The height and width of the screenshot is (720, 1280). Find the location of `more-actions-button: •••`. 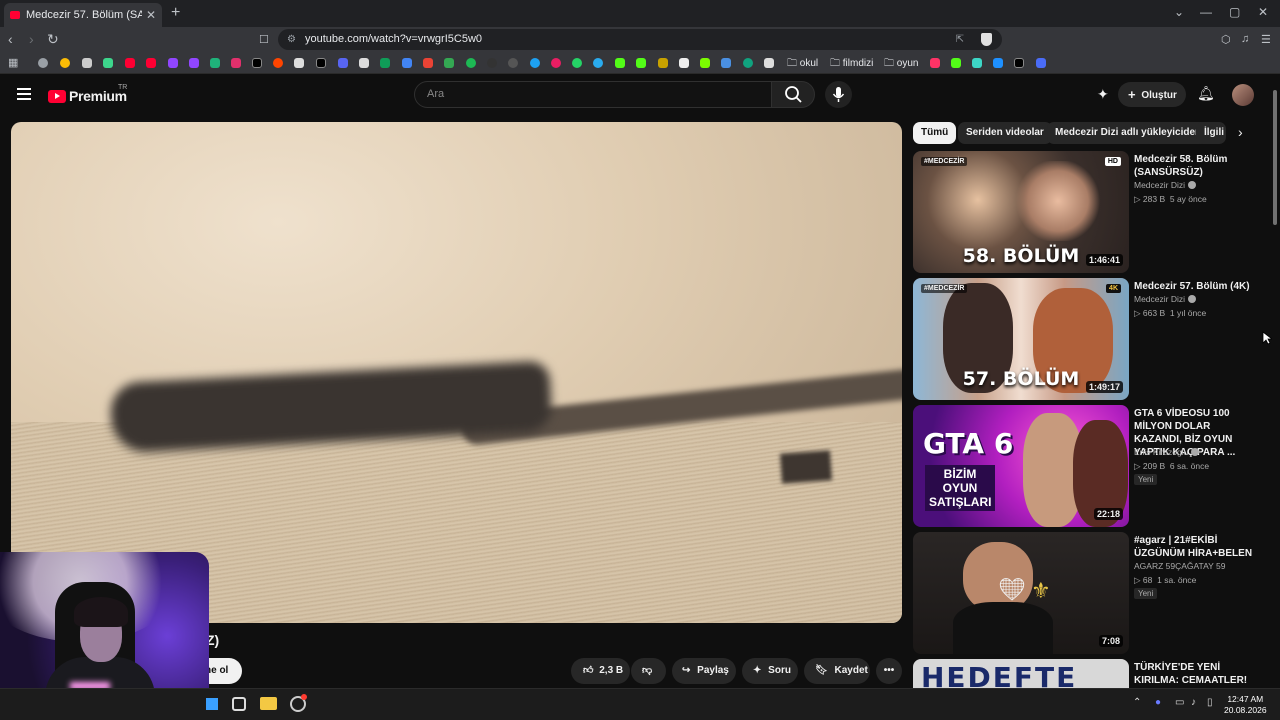

more-actions-button: ••• is located at coordinates (889, 671).